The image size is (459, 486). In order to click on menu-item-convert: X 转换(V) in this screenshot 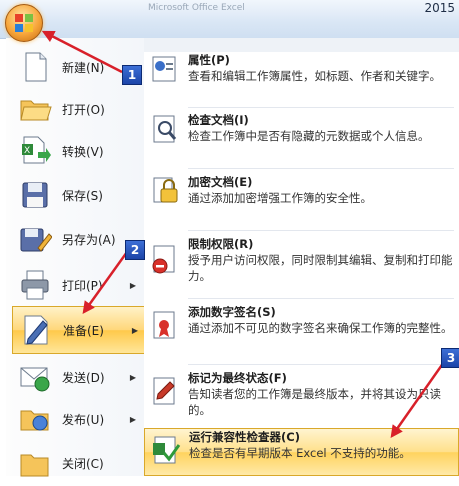, I will do `click(78, 151)`.